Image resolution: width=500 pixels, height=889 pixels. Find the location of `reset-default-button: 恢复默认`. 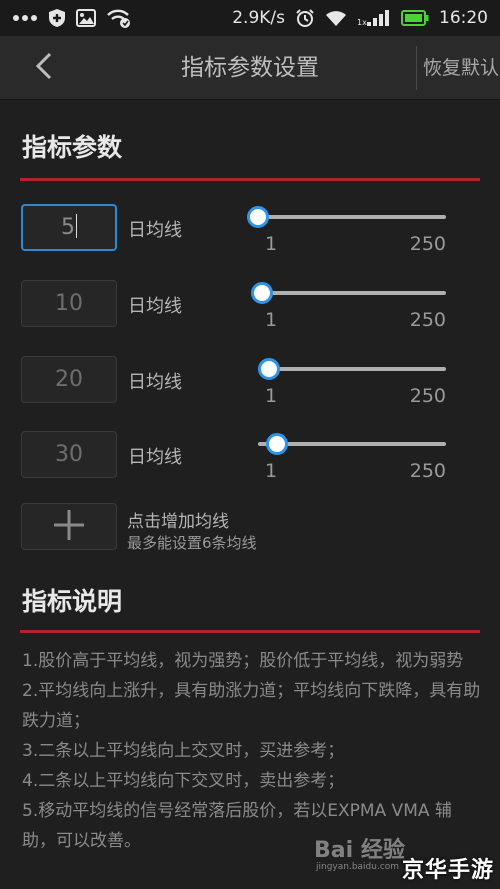

reset-default-button: 恢复默认 is located at coordinates (458, 68).